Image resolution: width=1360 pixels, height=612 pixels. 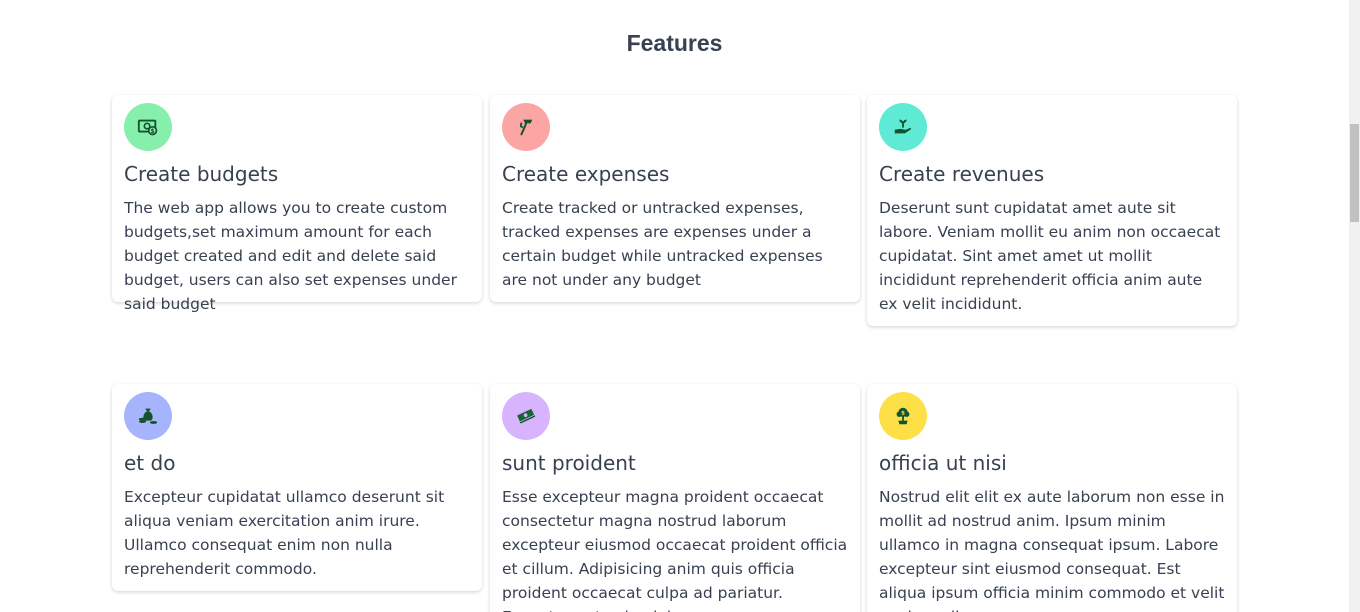 What do you see at coordinates (526, 416) in the screenshot?
I see `cash-stack-icon` at bounding box center [526, 416].